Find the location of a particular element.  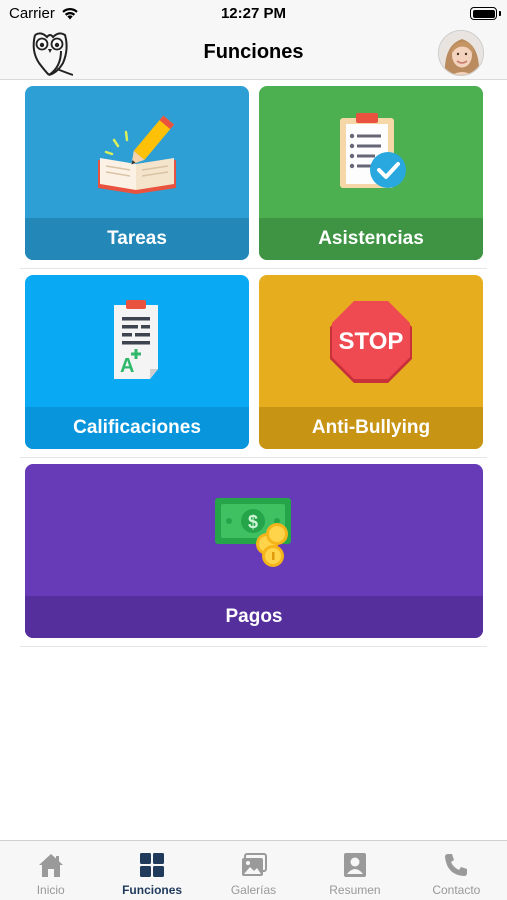

tile-tareas-art is located at coordinates (137, 152).